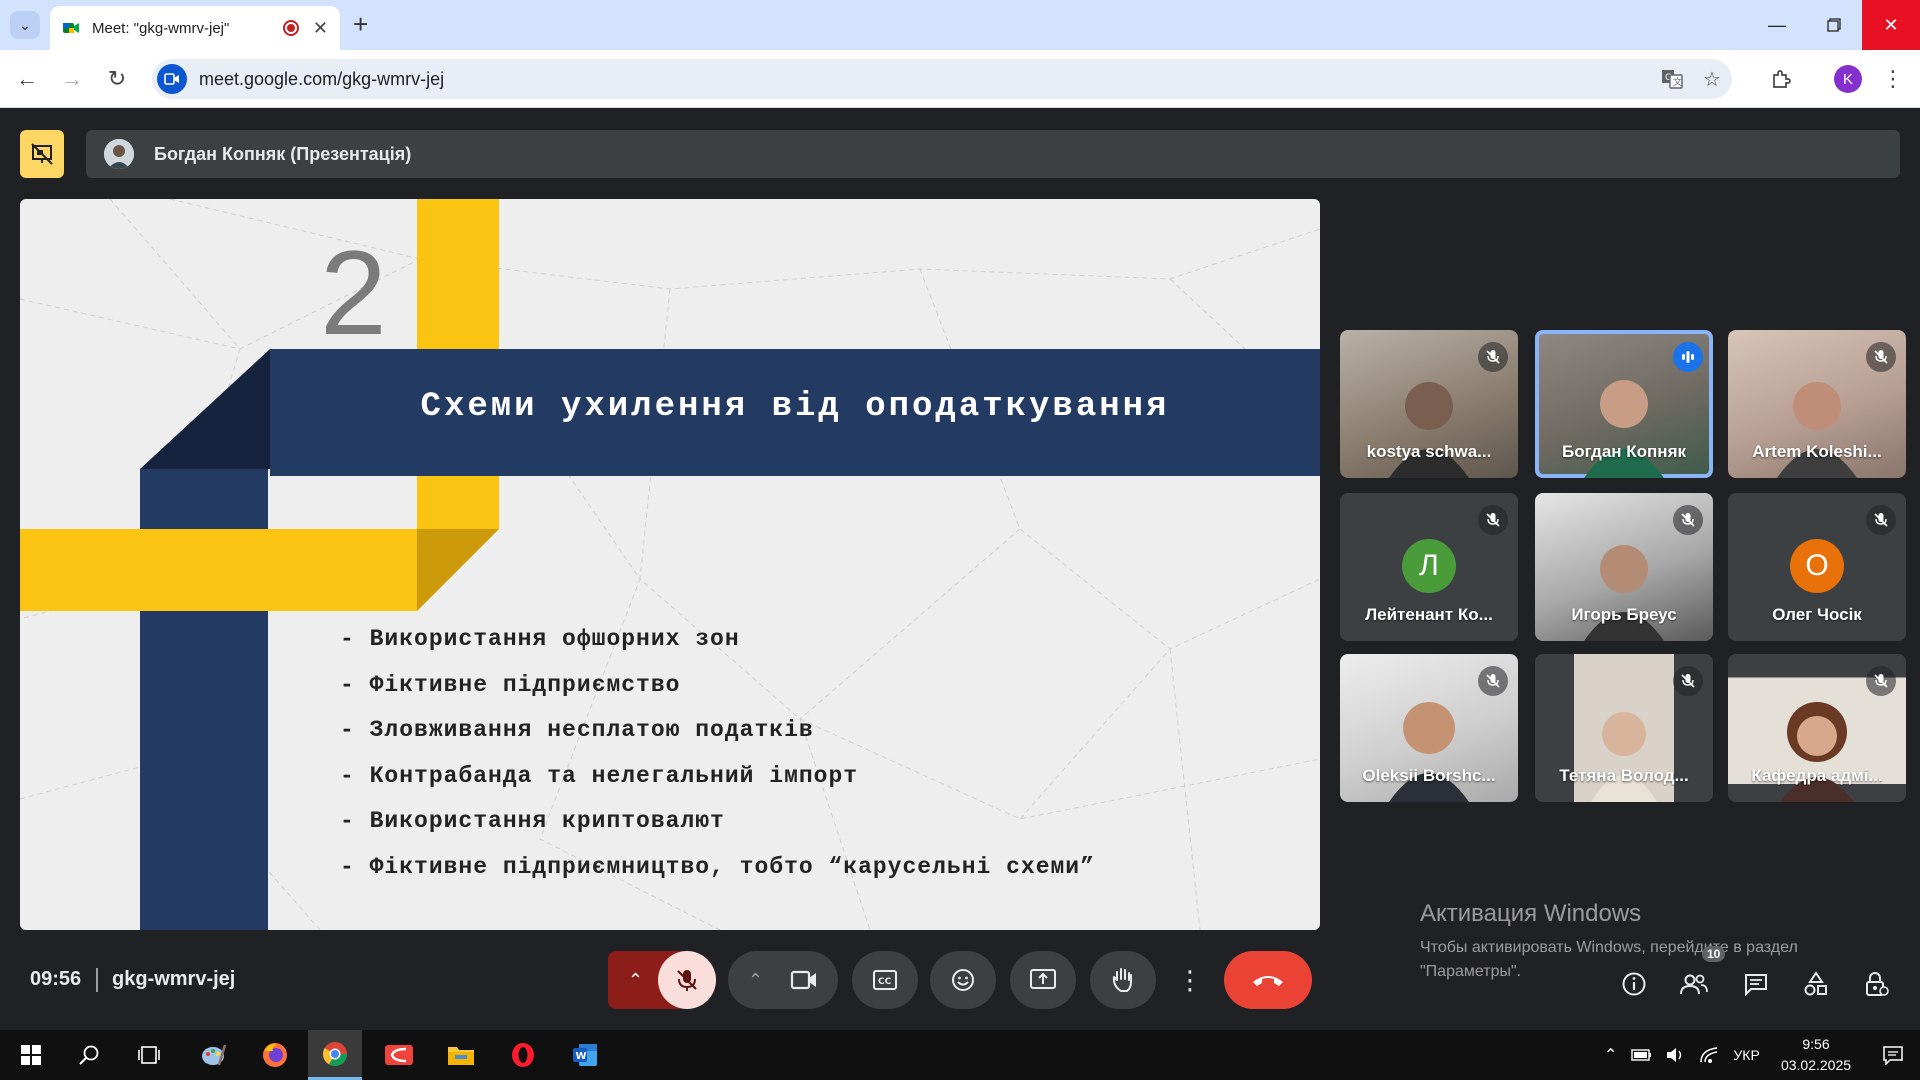 This screenshot has height=1080, width=1920. I want to click on translate-icon: G文, so click(1672, 79).